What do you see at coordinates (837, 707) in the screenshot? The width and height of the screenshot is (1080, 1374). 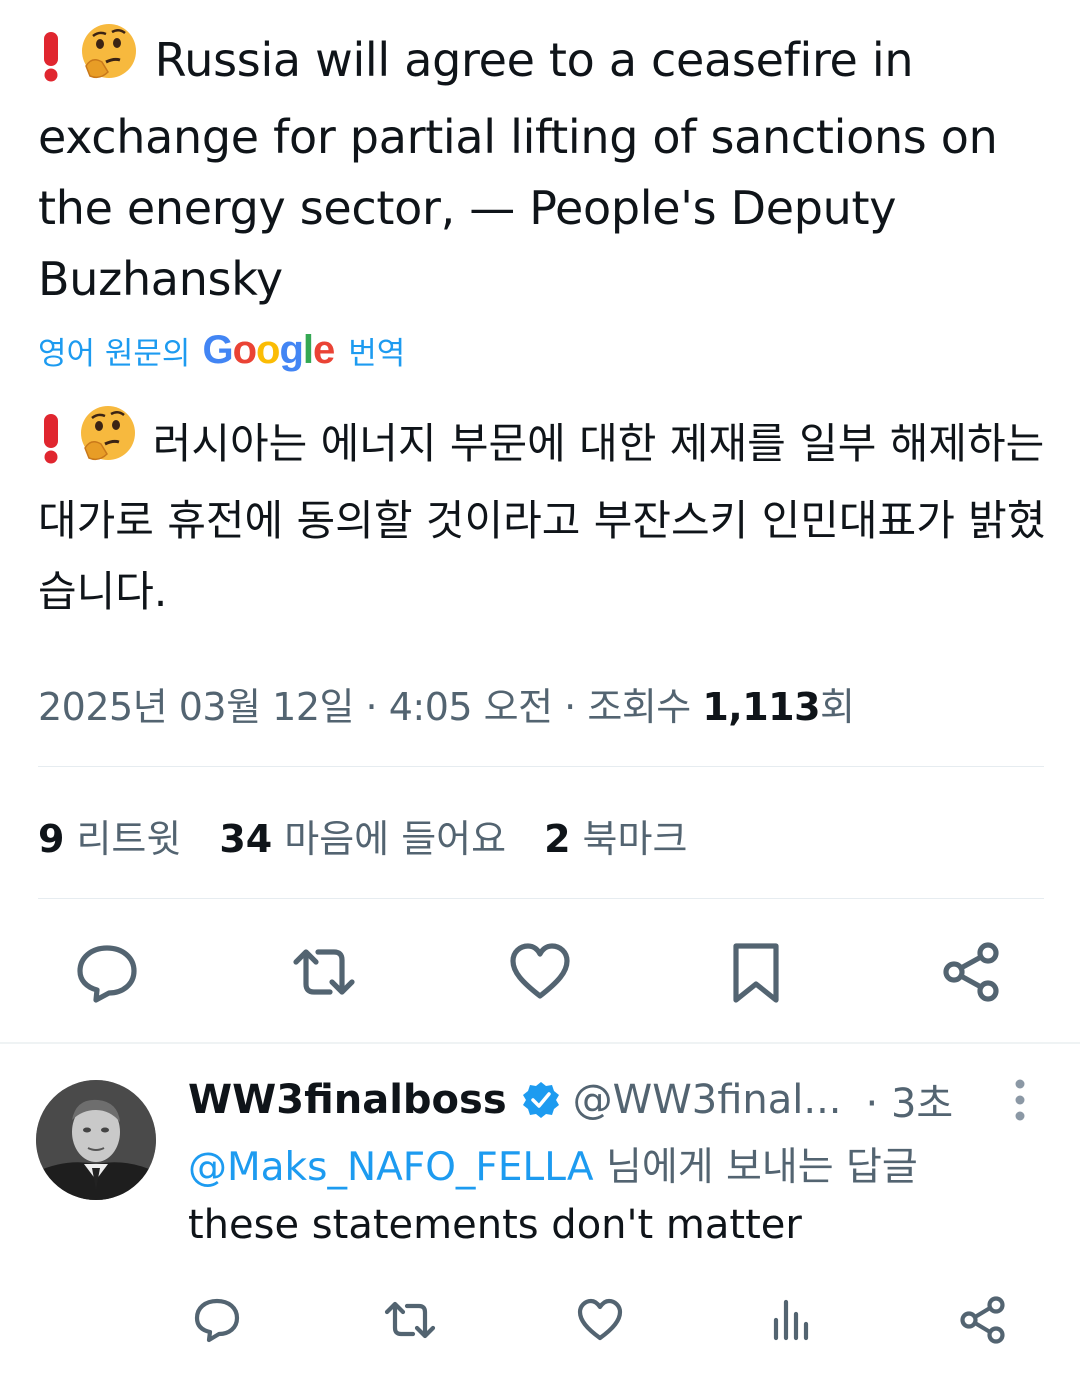 I see `views-suffix: 회` at bounding box center [837, 707].